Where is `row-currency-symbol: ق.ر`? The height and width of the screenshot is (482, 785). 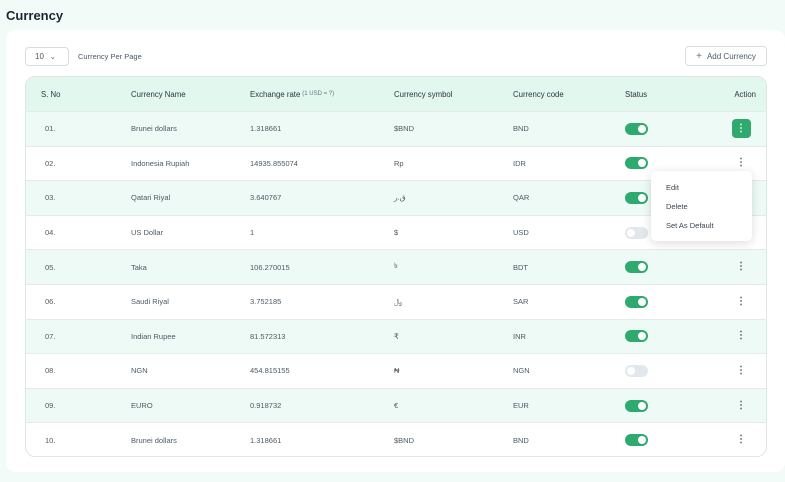
row-currency-symbol: ق.ر is located at coordinates (400, 198).